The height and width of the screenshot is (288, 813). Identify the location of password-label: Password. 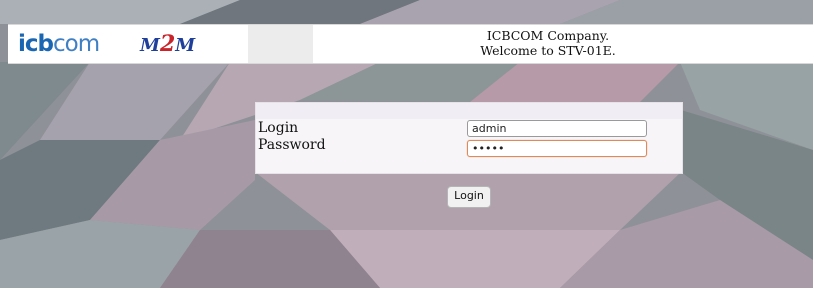
(292, 145).